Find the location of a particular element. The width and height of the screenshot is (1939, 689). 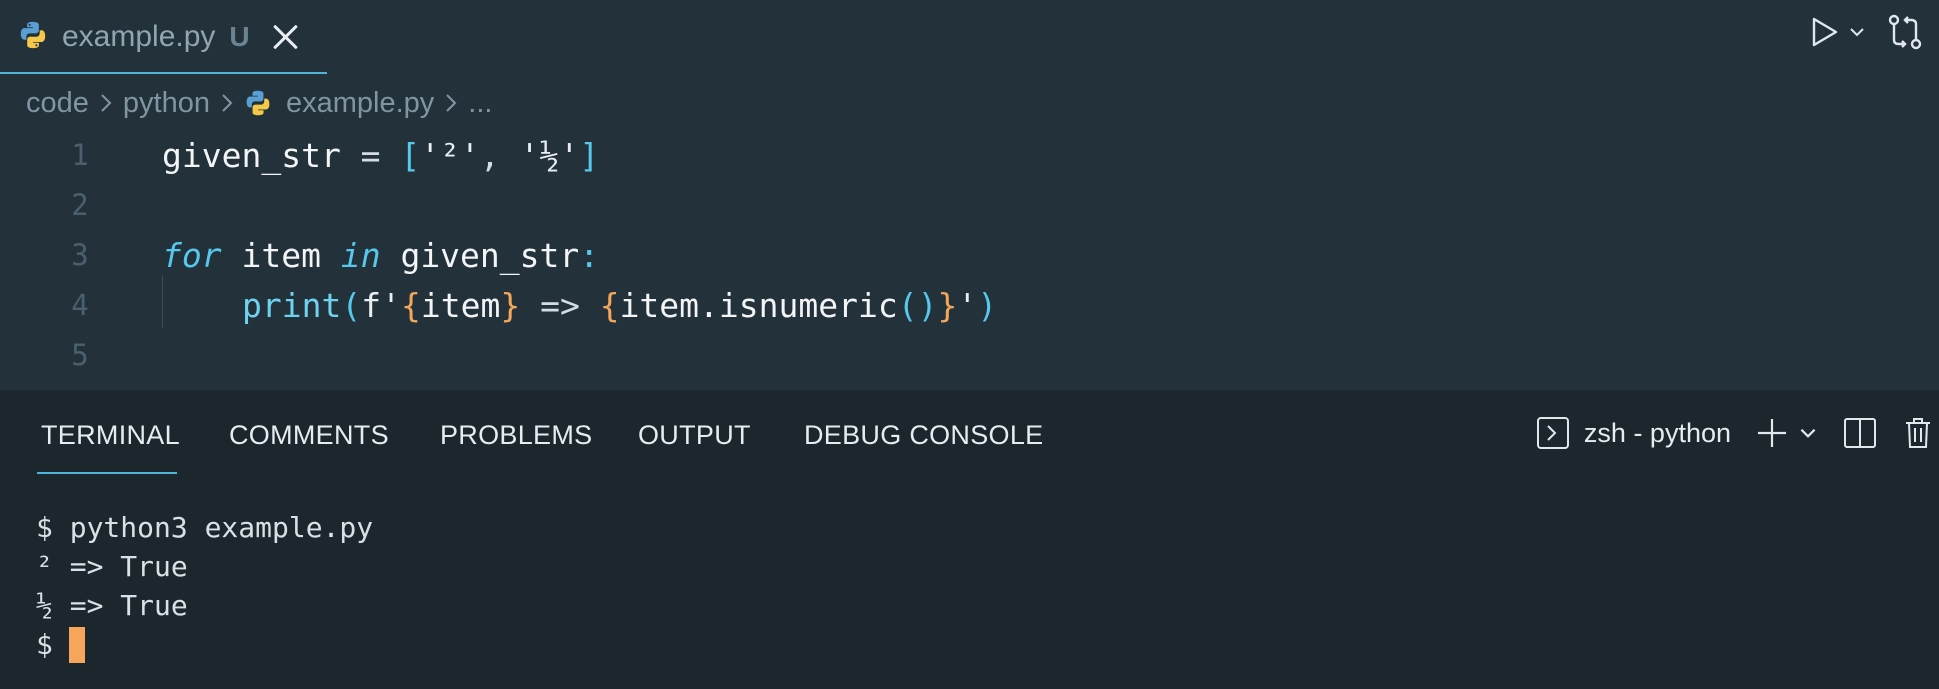

line-number: 3 is located at coordinates (80, 255).